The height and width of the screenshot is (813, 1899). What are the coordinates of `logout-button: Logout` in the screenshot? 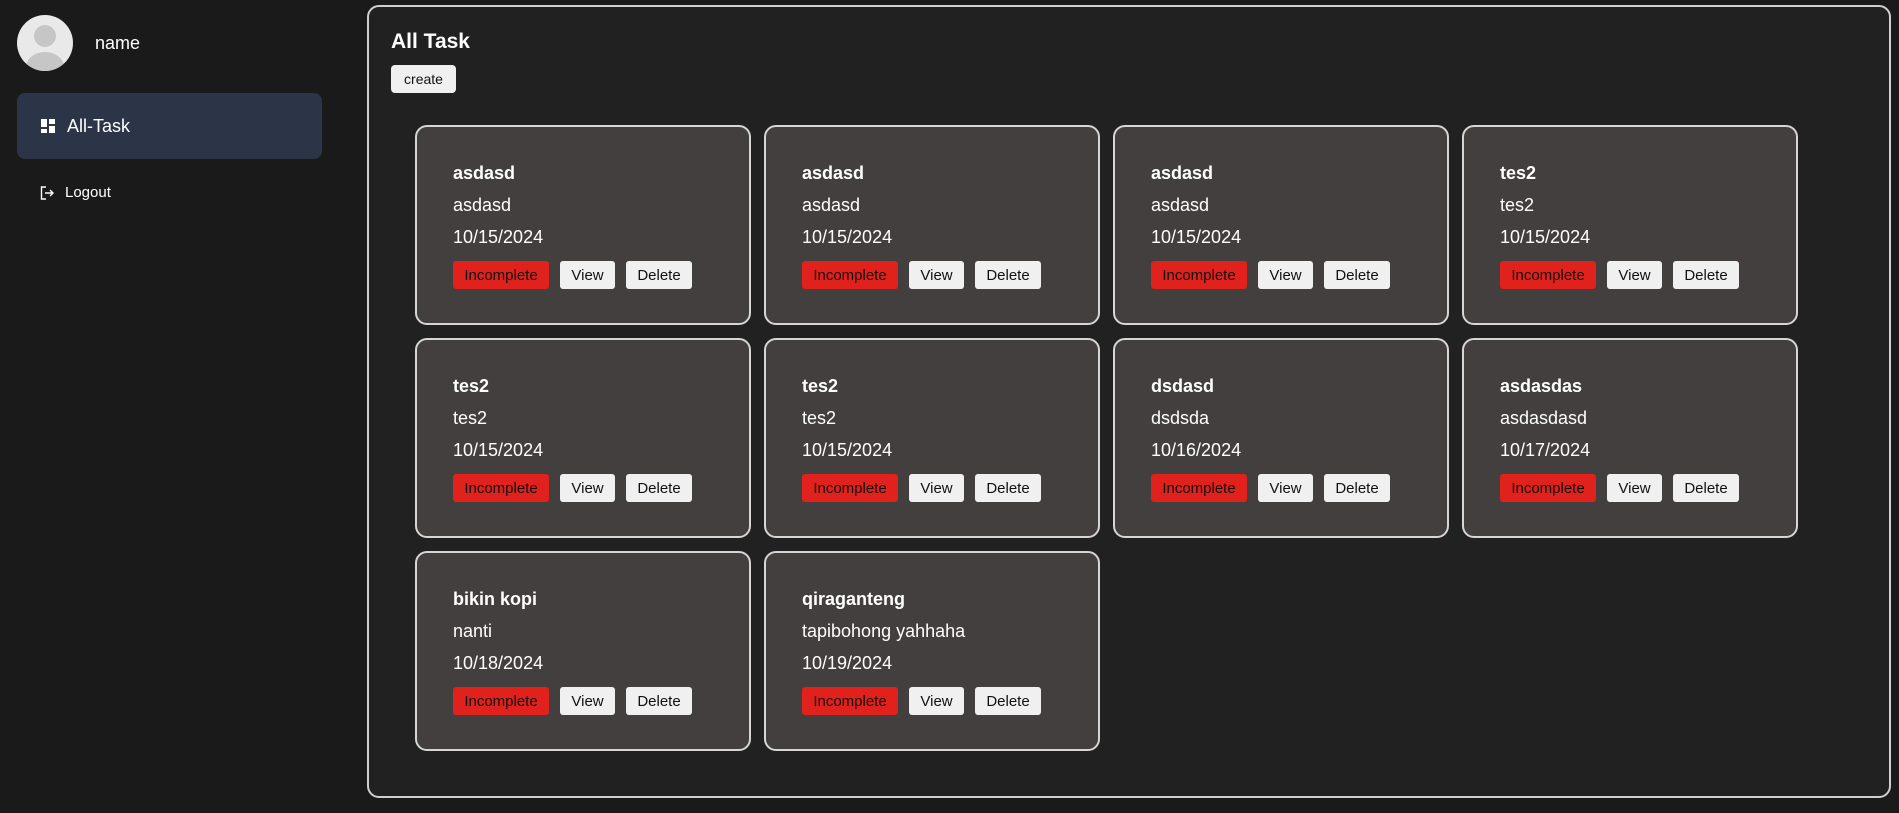 It's located at (75, 192).